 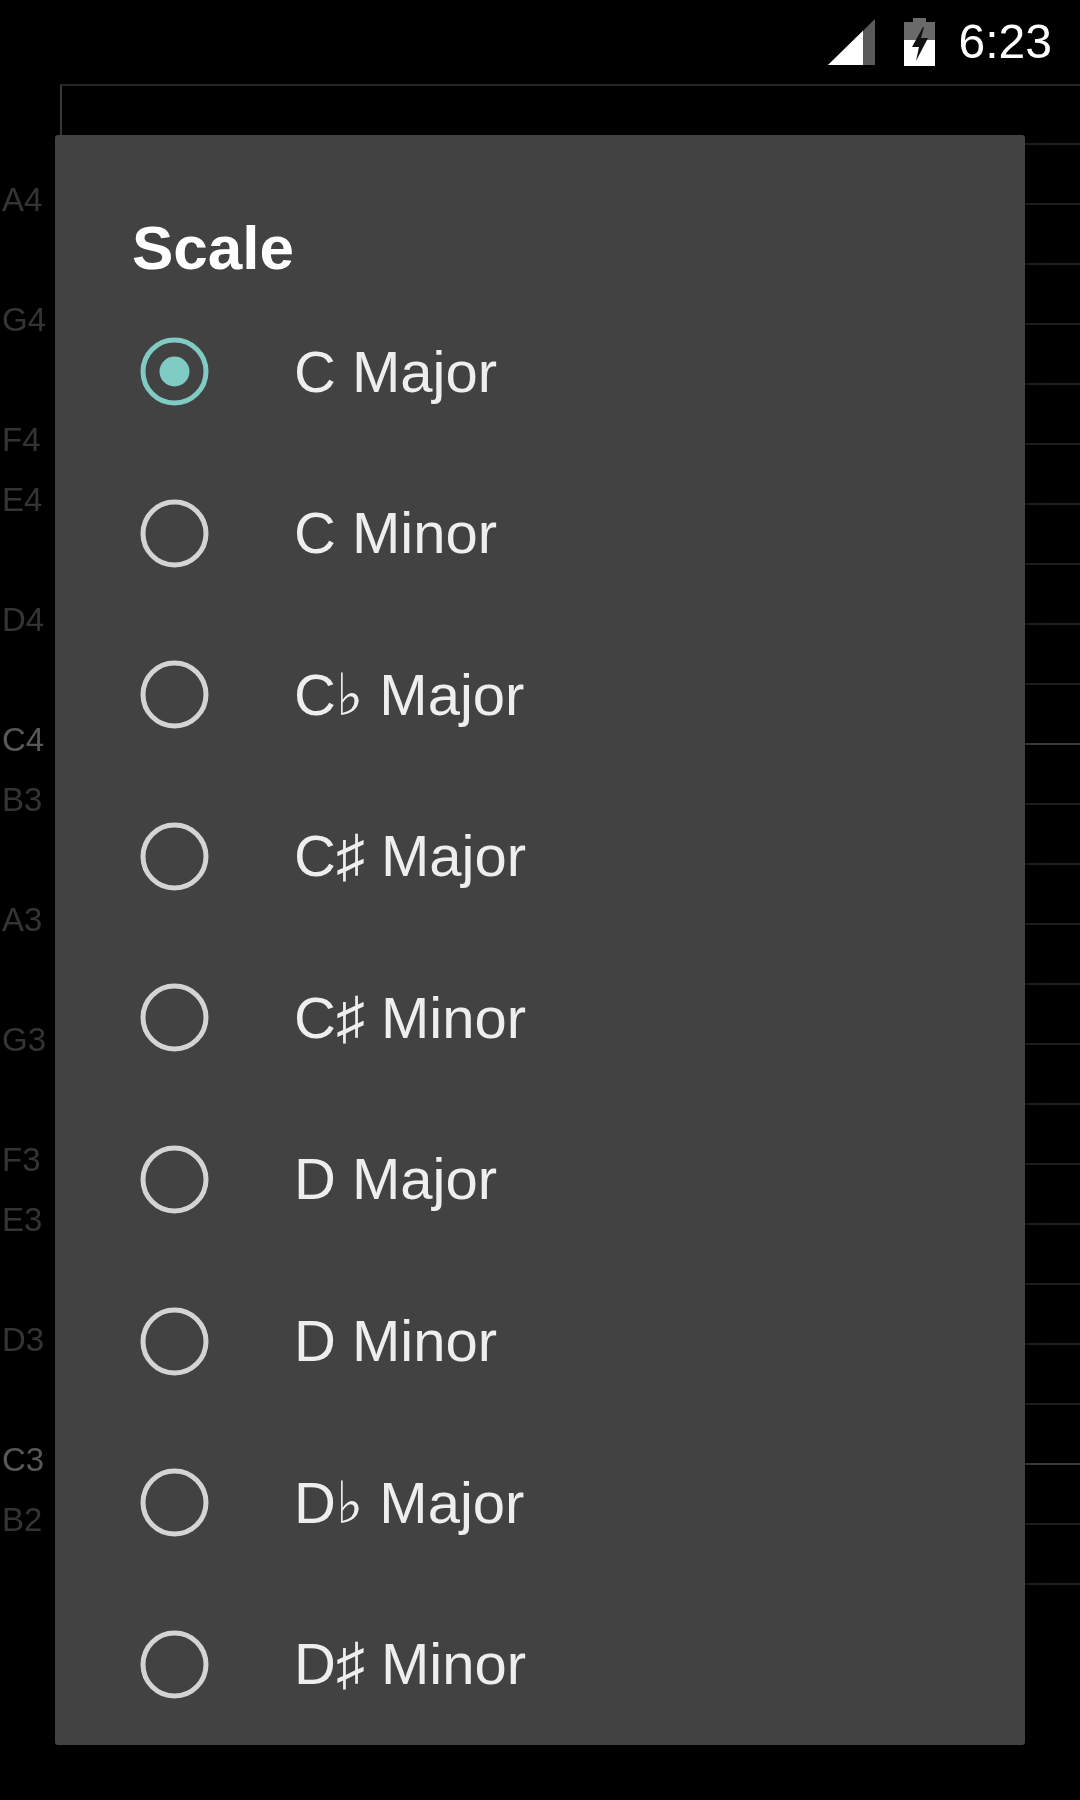 I want to click on battery-charging-icon, so click(x=919, y=42).